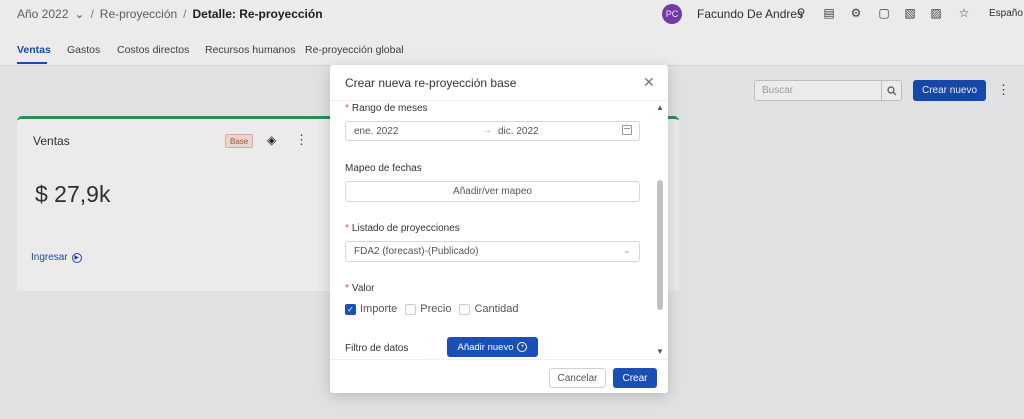 The width and height of the screenshot is (1024, 419). Describe the element at coordinates (377, 348) in the screenshot. I see `filter-label: Filtro de datos` at that location.